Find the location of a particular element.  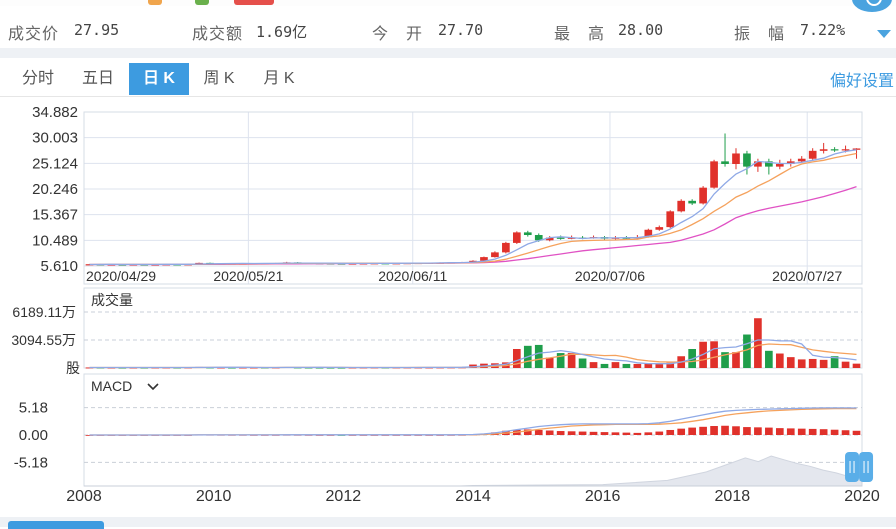

overview-year-tick: 2014 is located at coordinates (473, 496).